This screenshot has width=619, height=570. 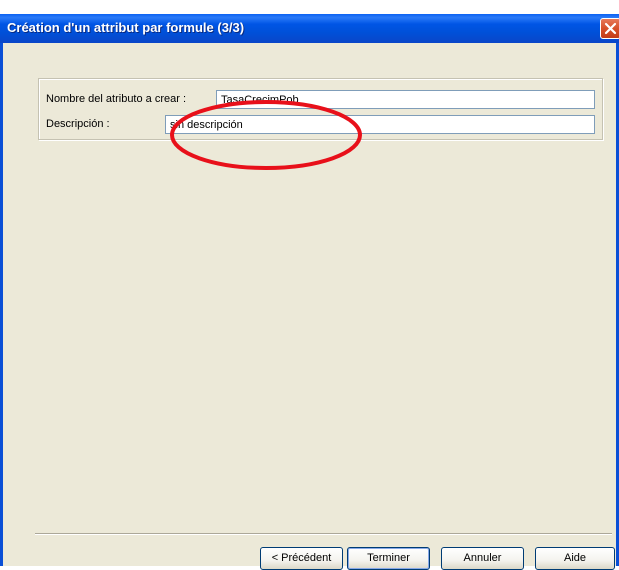 What do you see at coordinates (482, 558) in the screenshot?
I see `cancel-button: Annuler` at bounding box center [482, 558].